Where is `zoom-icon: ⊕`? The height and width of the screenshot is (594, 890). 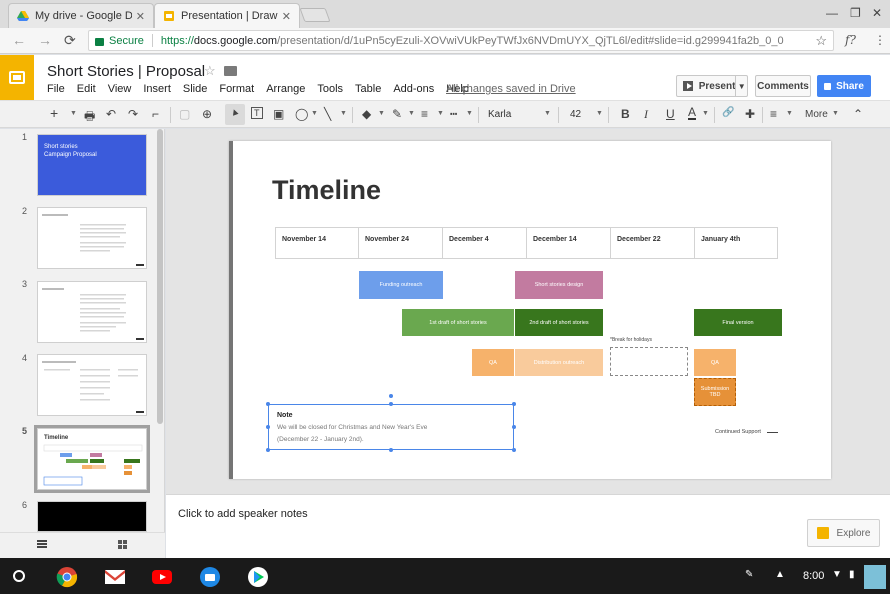
zoom-icon: ⊕ is located at coordinates (207, 114).